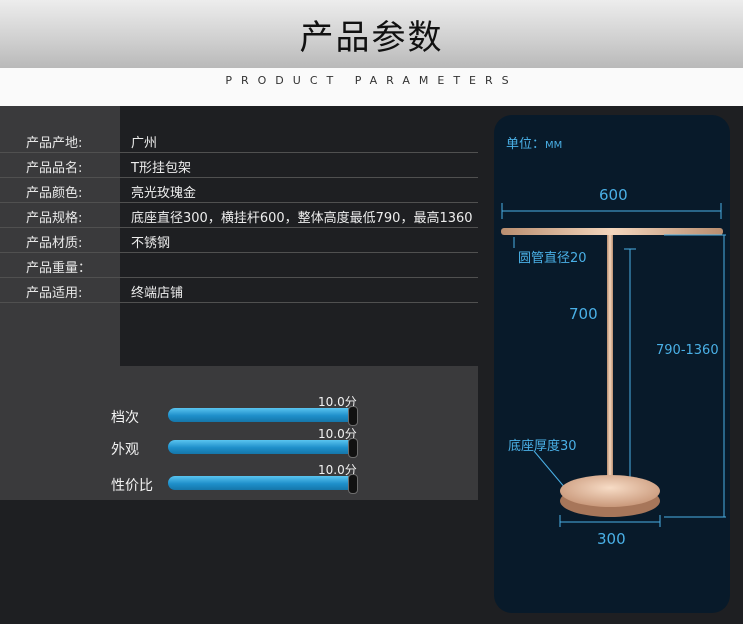 The image size is (743, 624). I want to click on spec-label: 产品适用:, so click(54, 293).